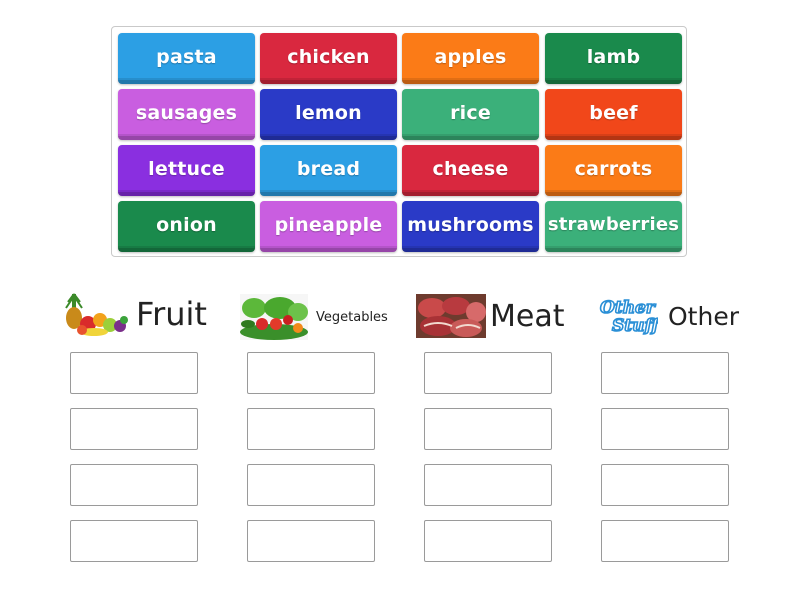 Image resolution: width=800 pixels, height=600 pixels. Describe the element at coordinates (186, 58) in the screenshot. I see `tile-pasta: pasta` at that location.